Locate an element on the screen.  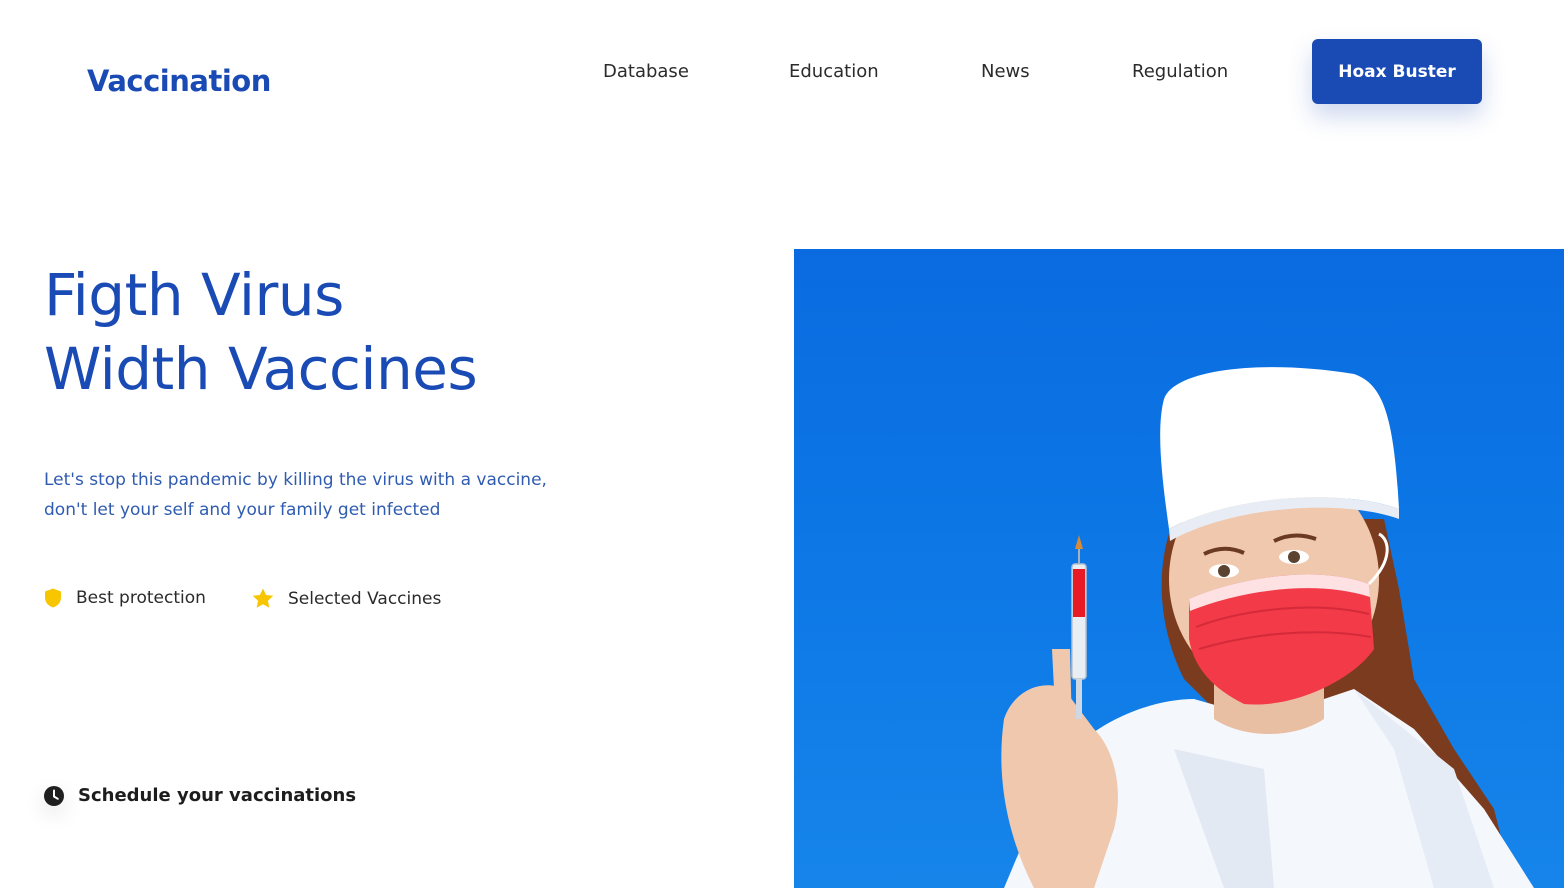
site-logo: Vaccination is located at coordinates (179, 81).